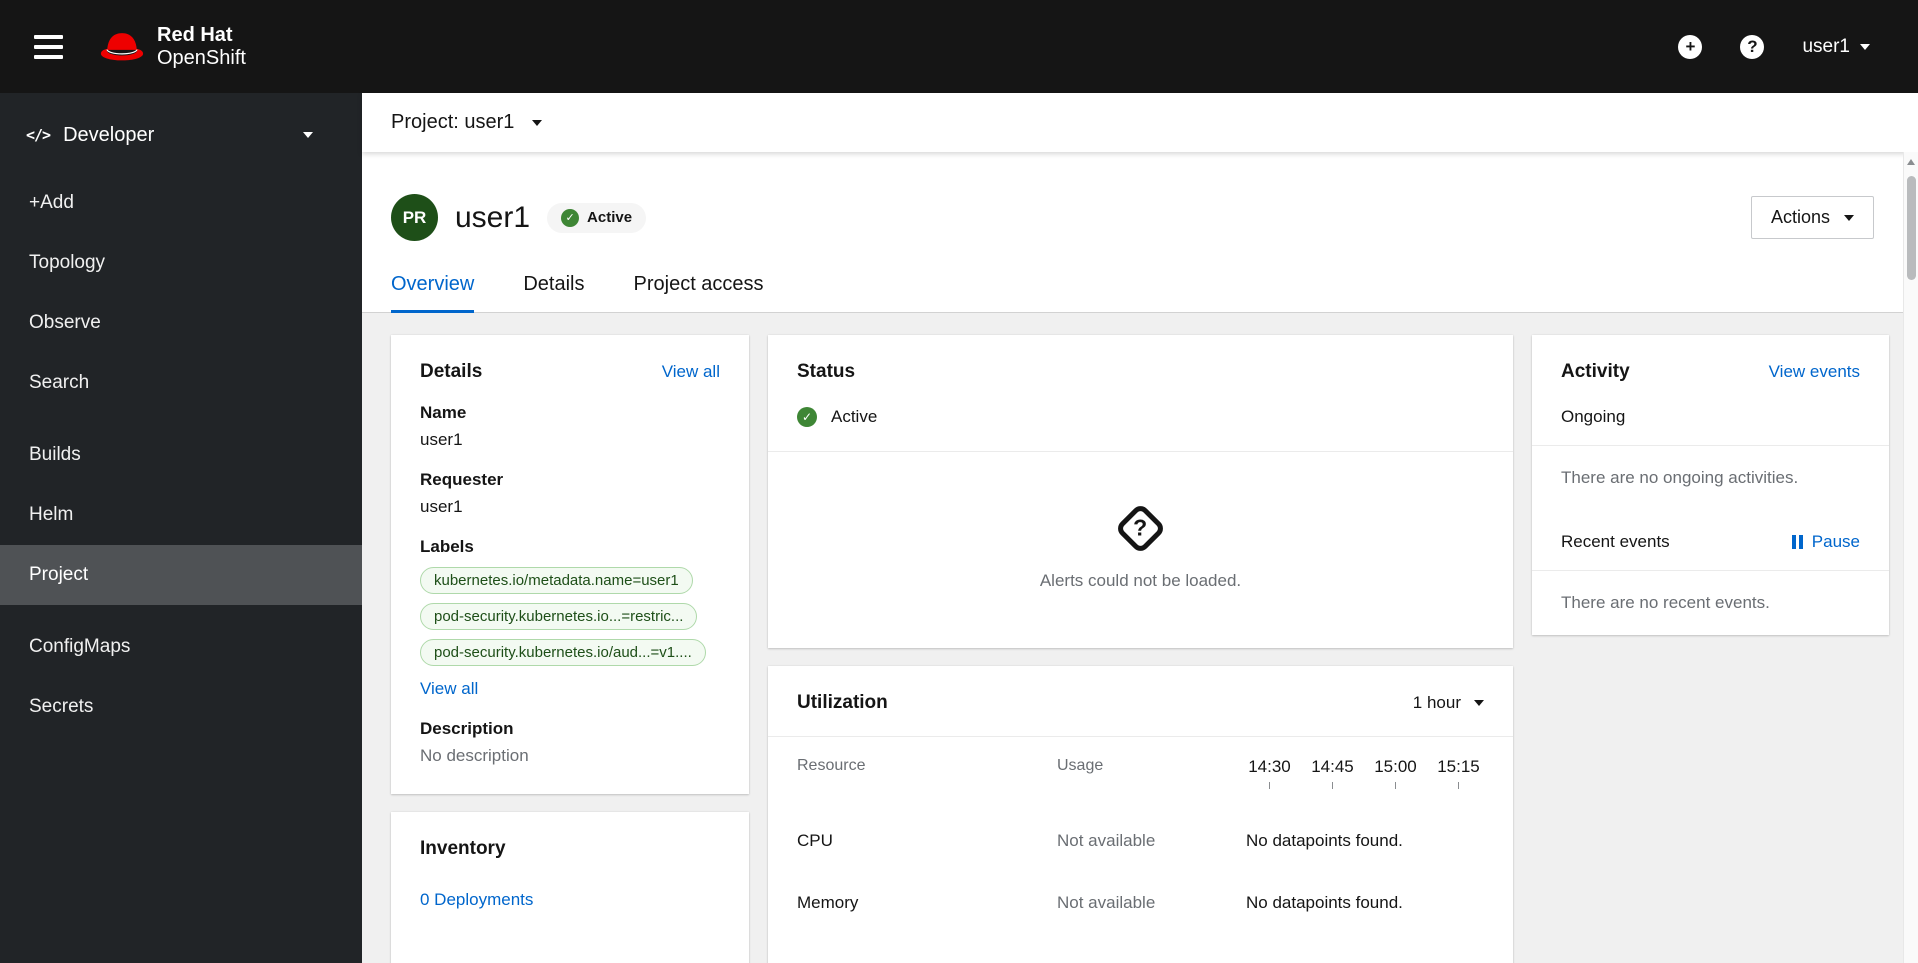 This screenshot has height=963, width=1918. I want to click on sidebar-item-label: Secrets, so click(61, 706).